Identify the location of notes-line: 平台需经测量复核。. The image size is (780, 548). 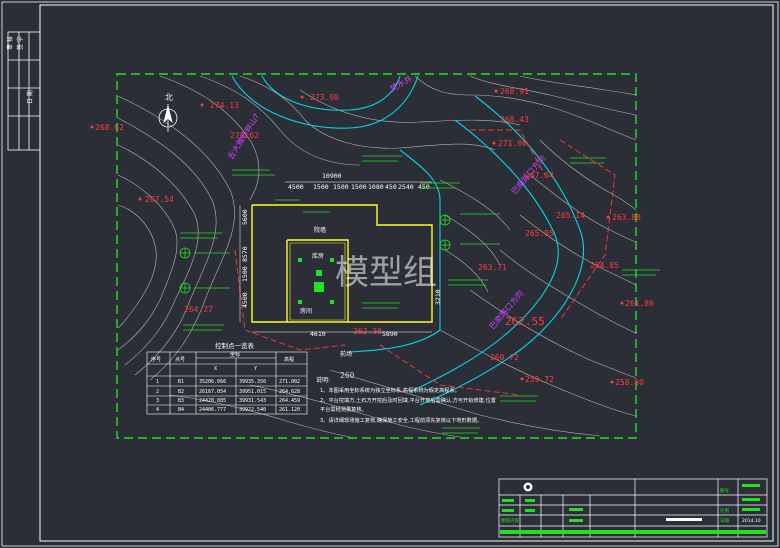
(343, 409).